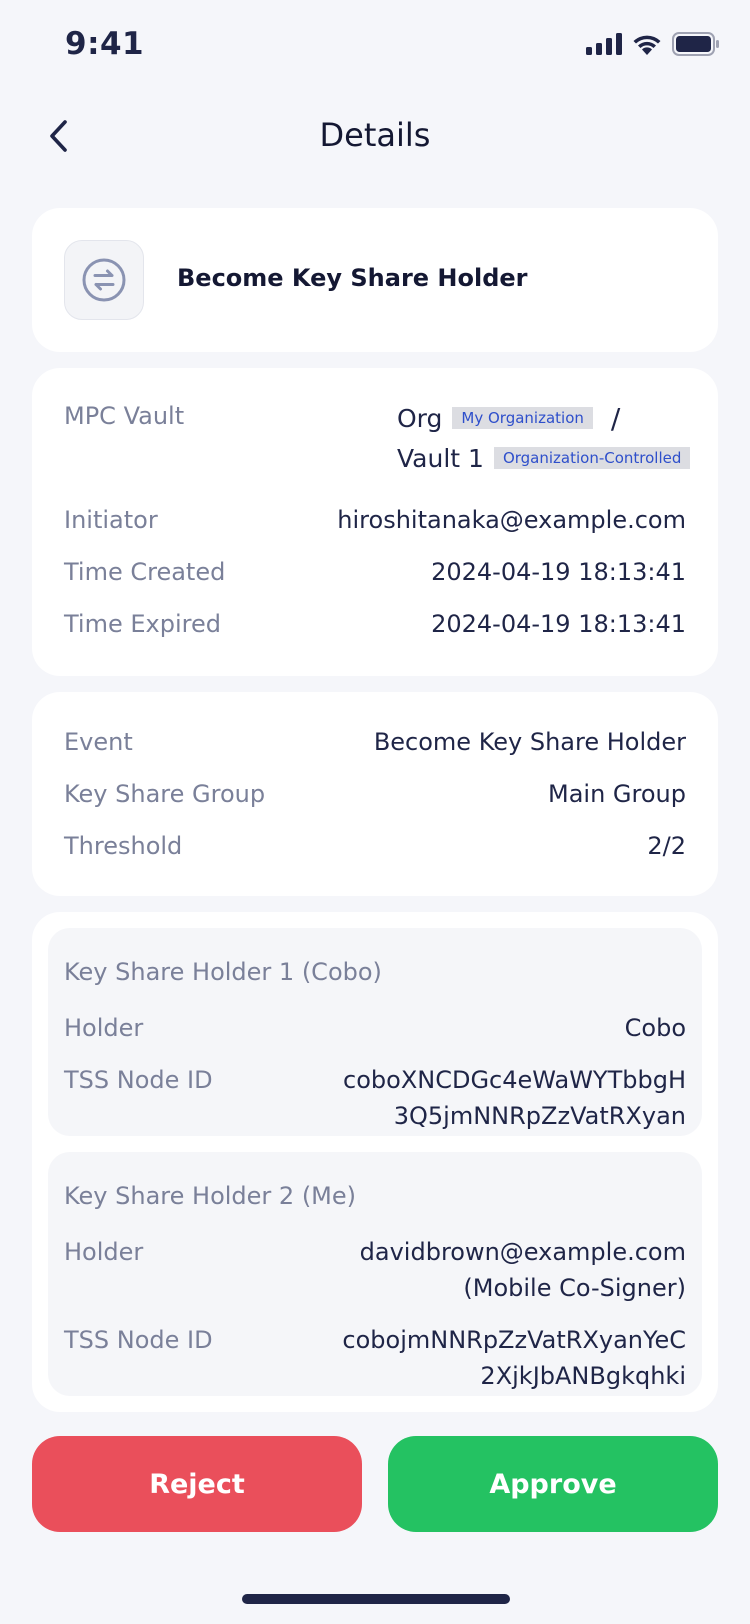  What do you see at coordinates (514, 1340) in the screenshot?
I see `tss-node-line-1: cobojmNNRpZzVatRXyanYeC` at bounding box center [514, 1340].